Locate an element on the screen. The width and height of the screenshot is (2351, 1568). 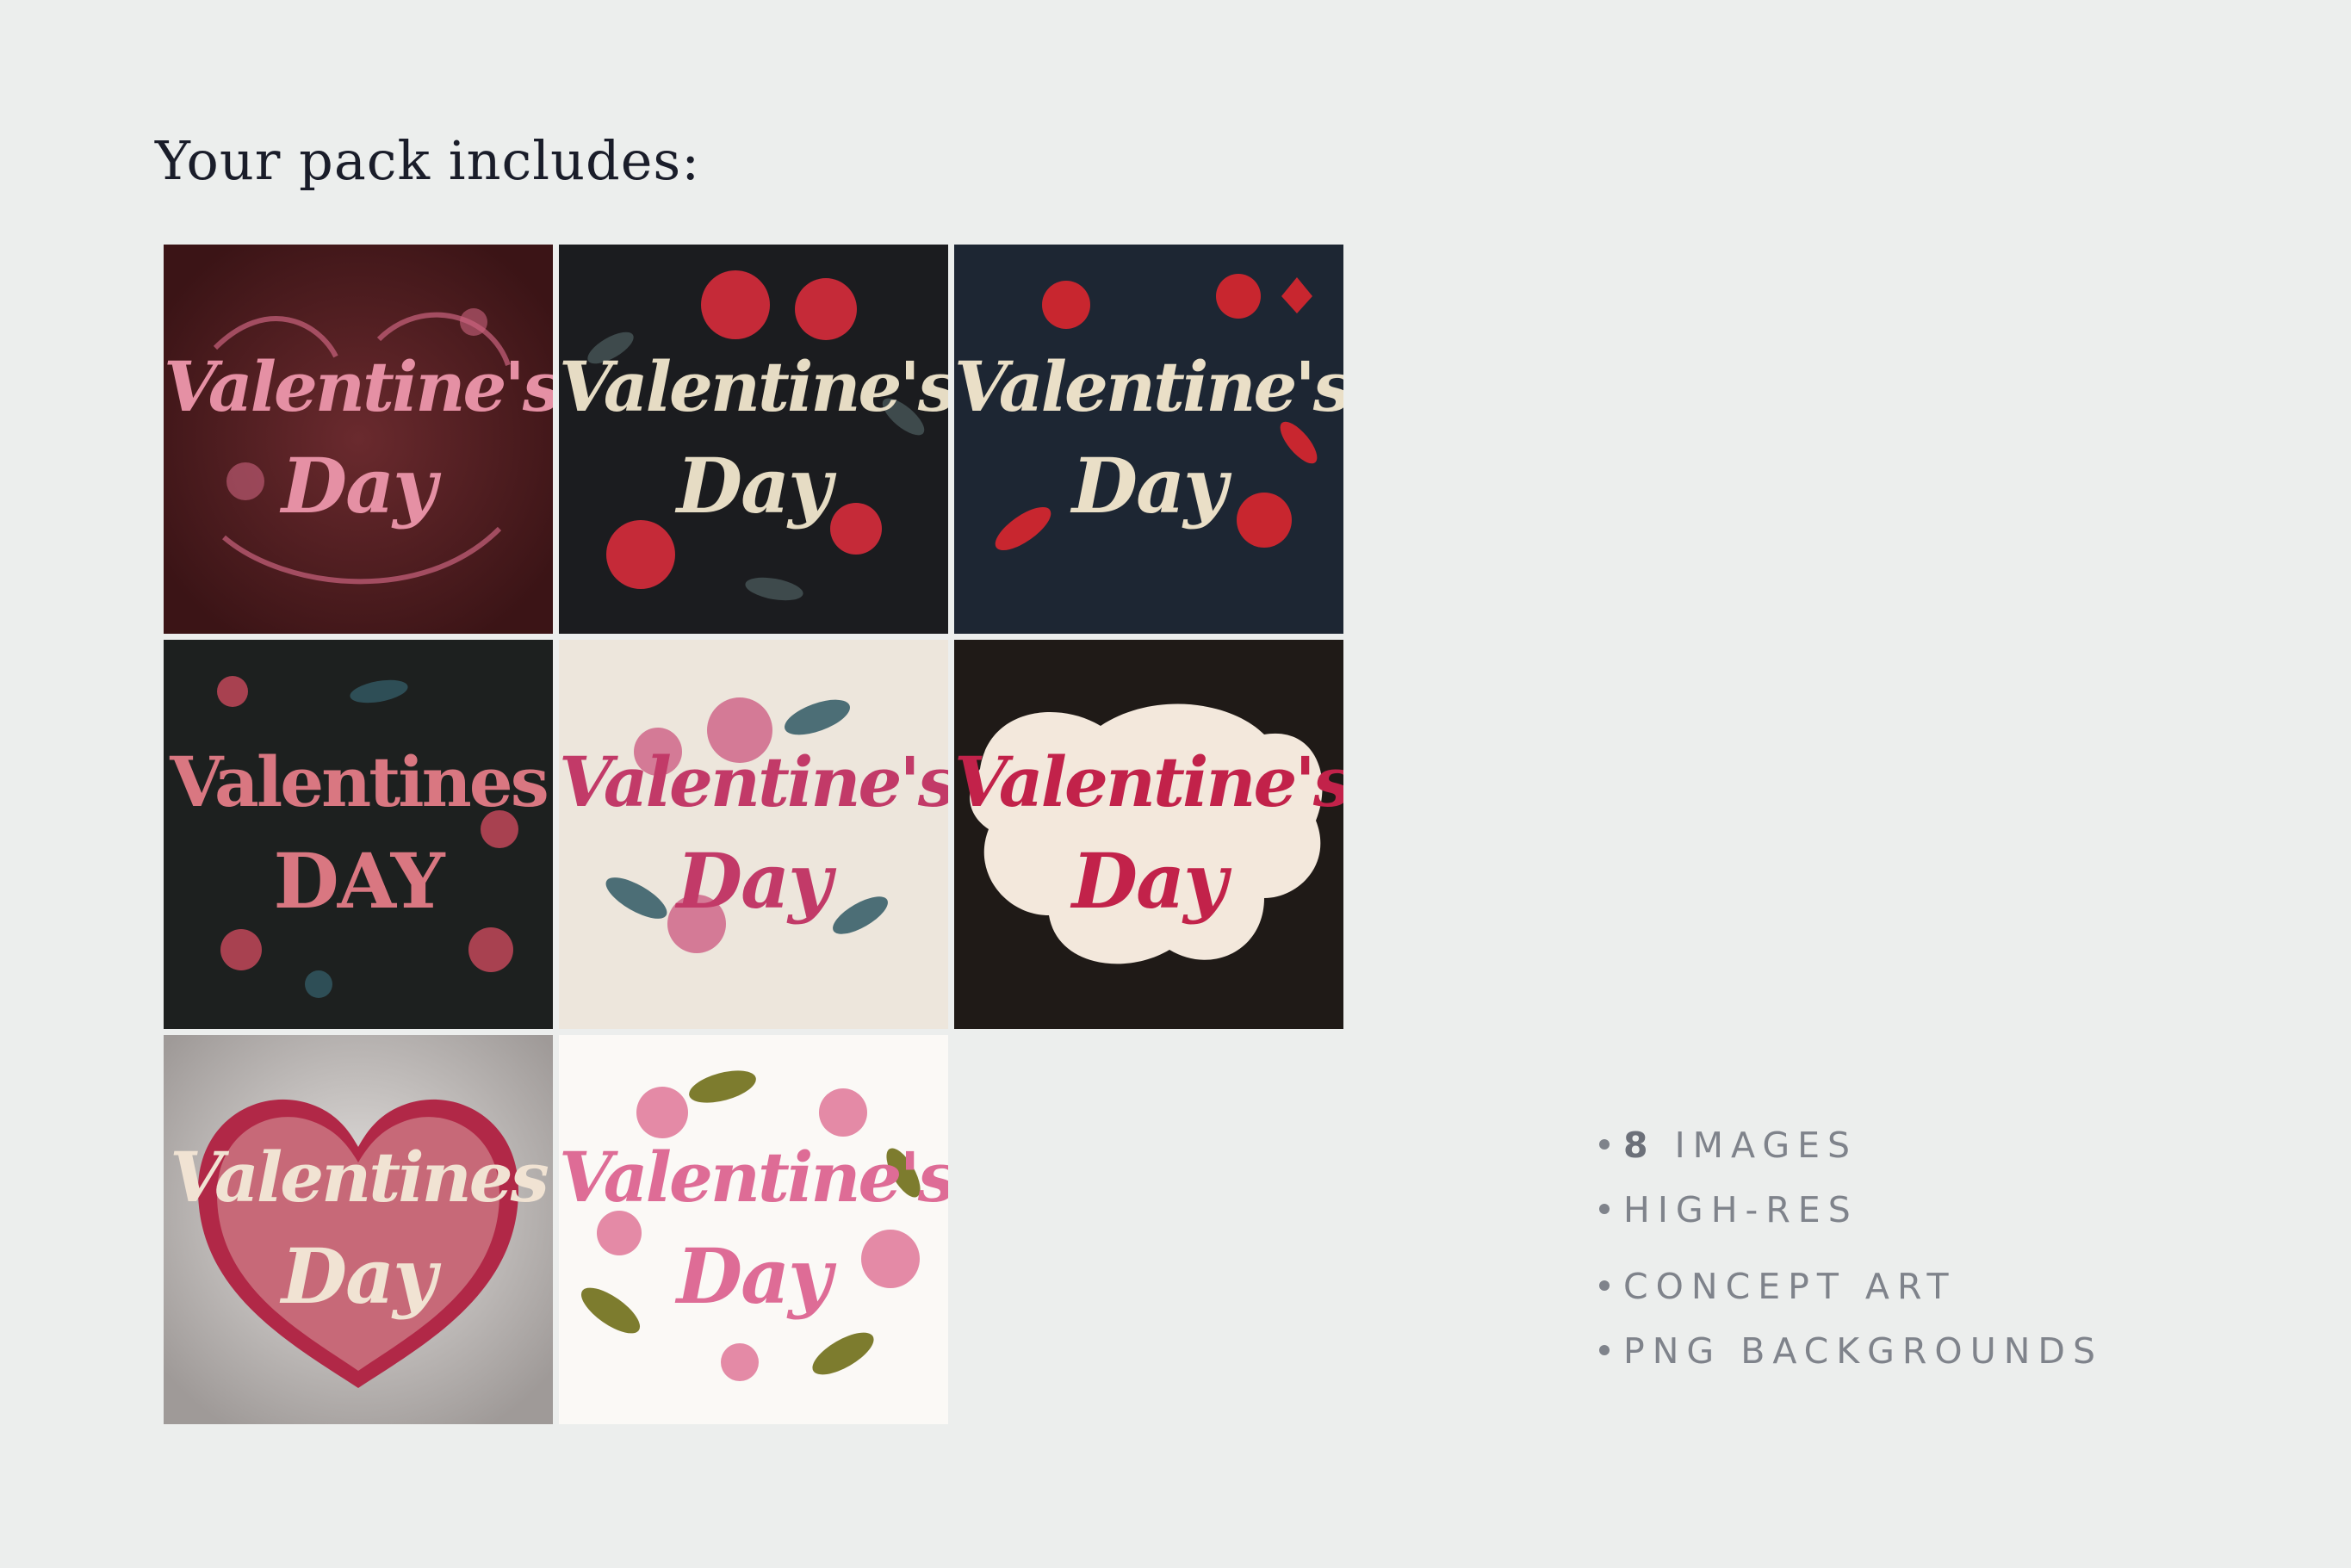
preview-image-7: Valentines Day is located at coordinates (358, 1229).